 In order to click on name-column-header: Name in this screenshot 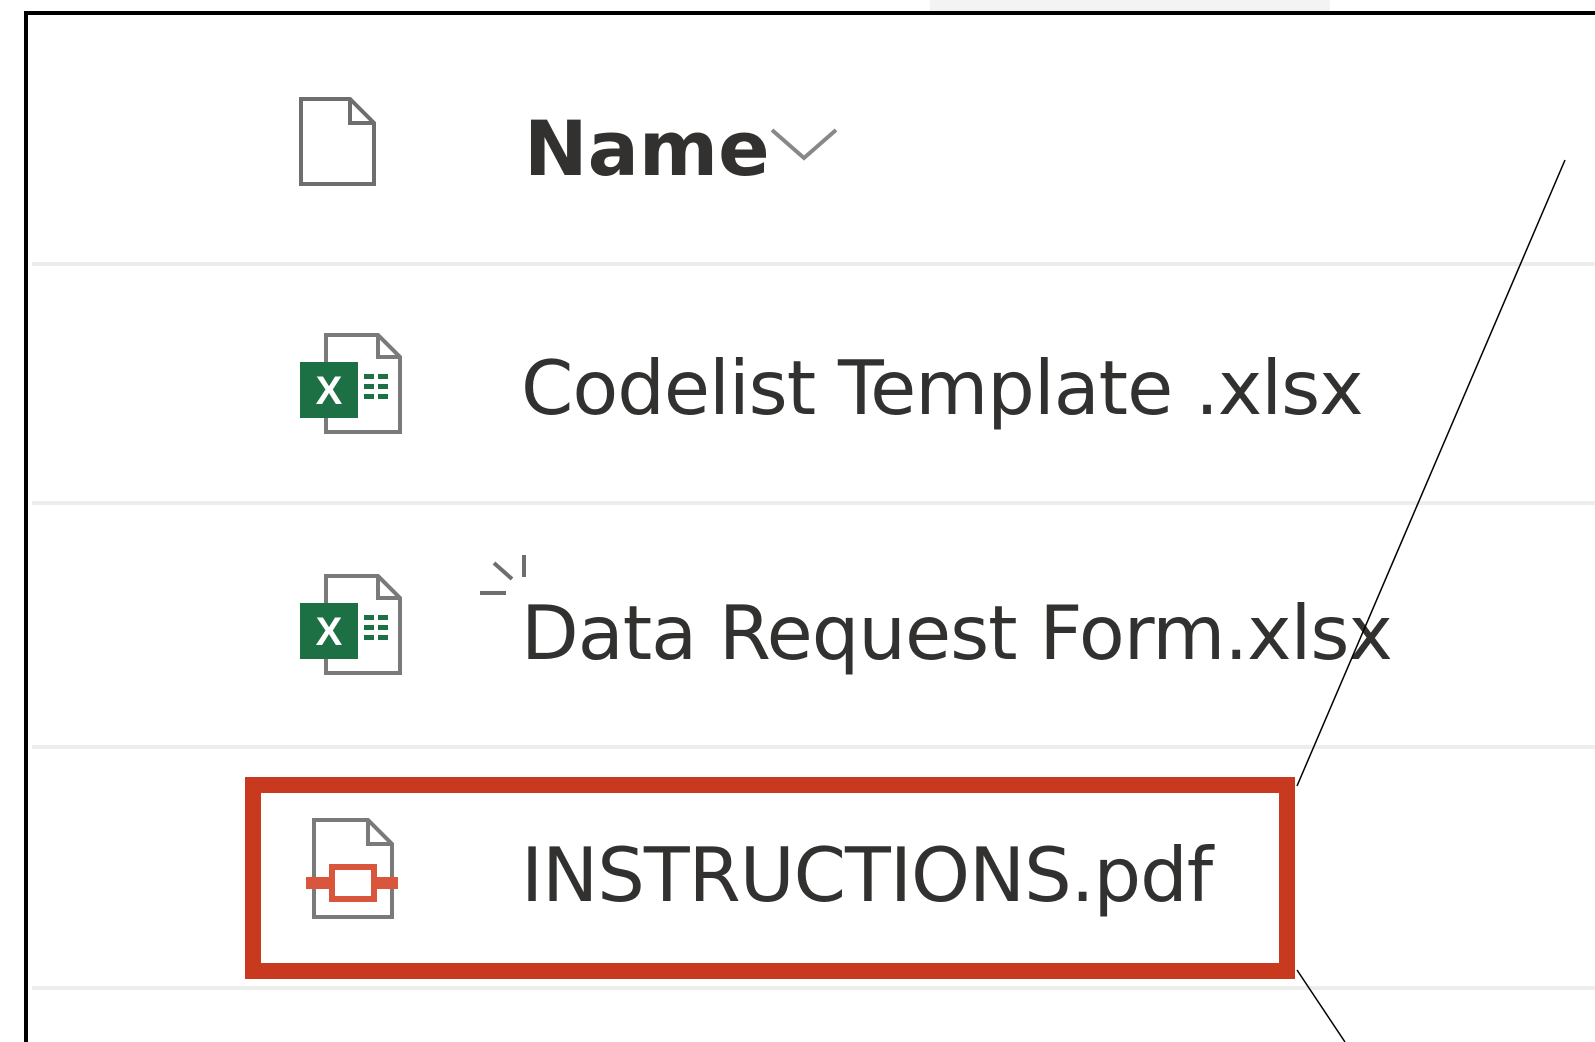, I will do `click(647, 148)`.